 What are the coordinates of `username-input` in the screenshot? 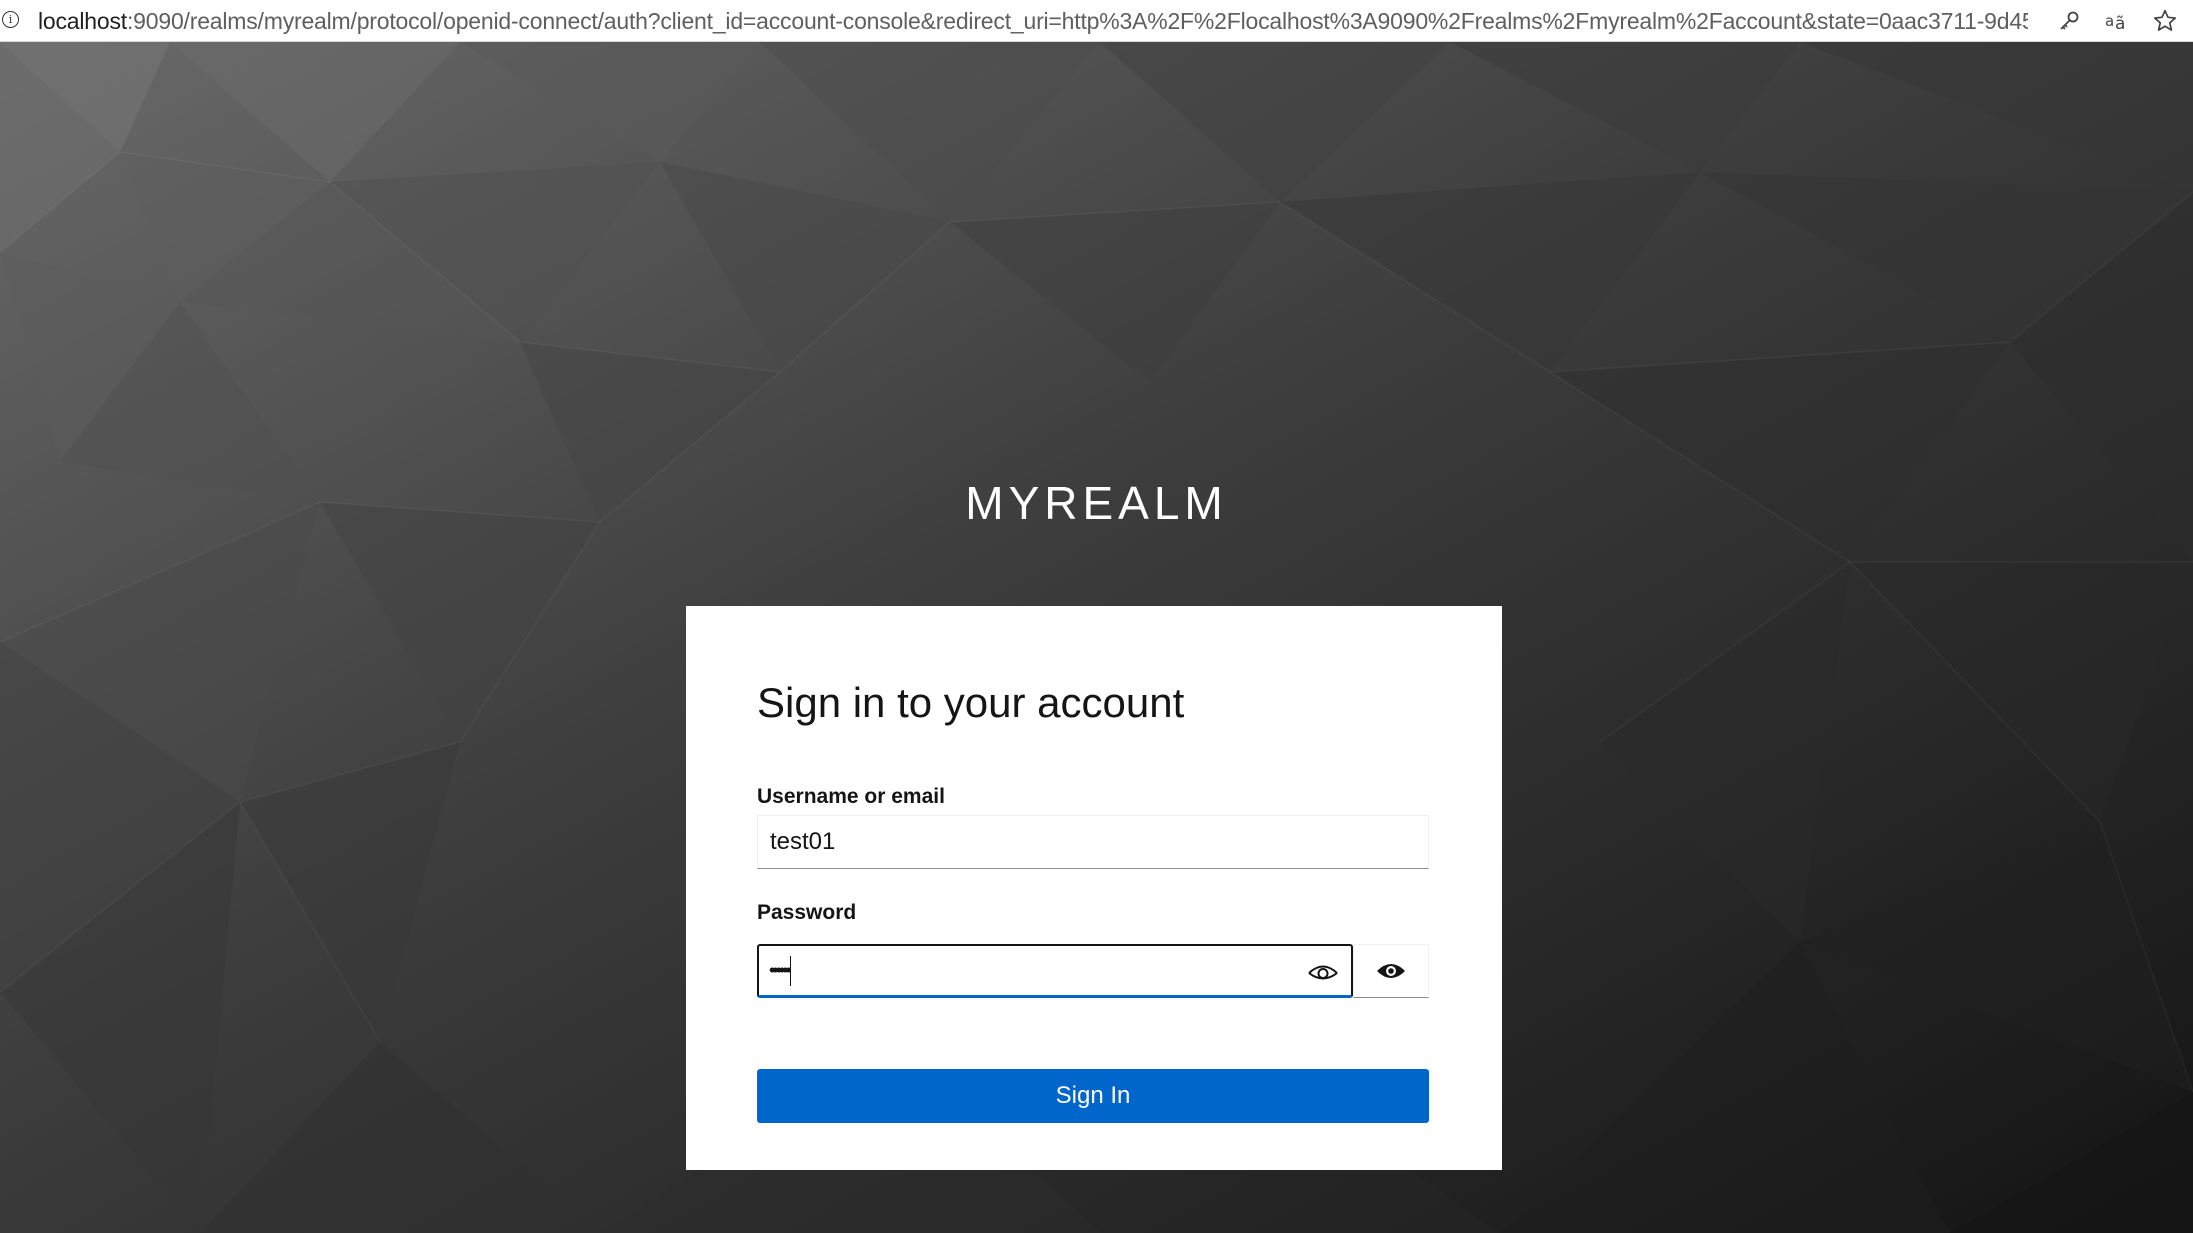 It's located at (1093, 842).